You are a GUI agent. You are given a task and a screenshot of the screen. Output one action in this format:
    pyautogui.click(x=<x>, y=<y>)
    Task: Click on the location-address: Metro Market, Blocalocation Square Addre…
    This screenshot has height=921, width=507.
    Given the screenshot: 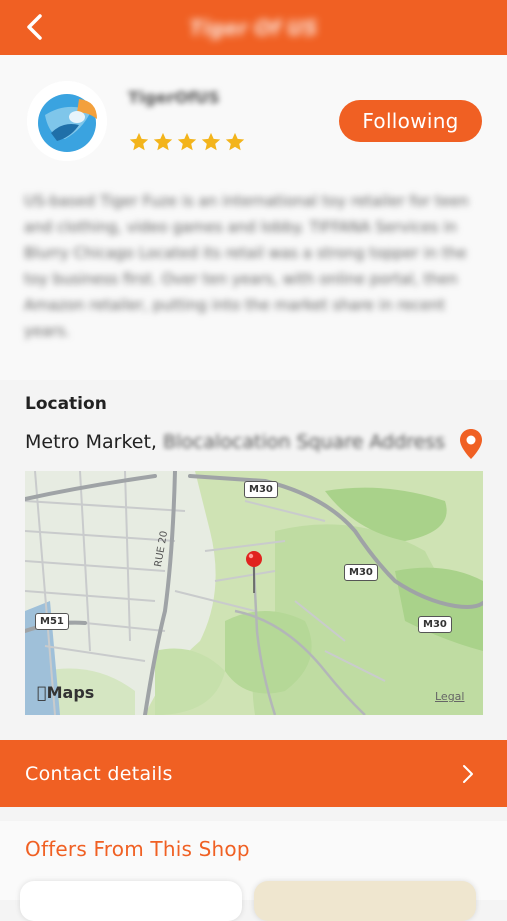 What is the action you would take?
    pyautogui.click(x=235, y=442)
    